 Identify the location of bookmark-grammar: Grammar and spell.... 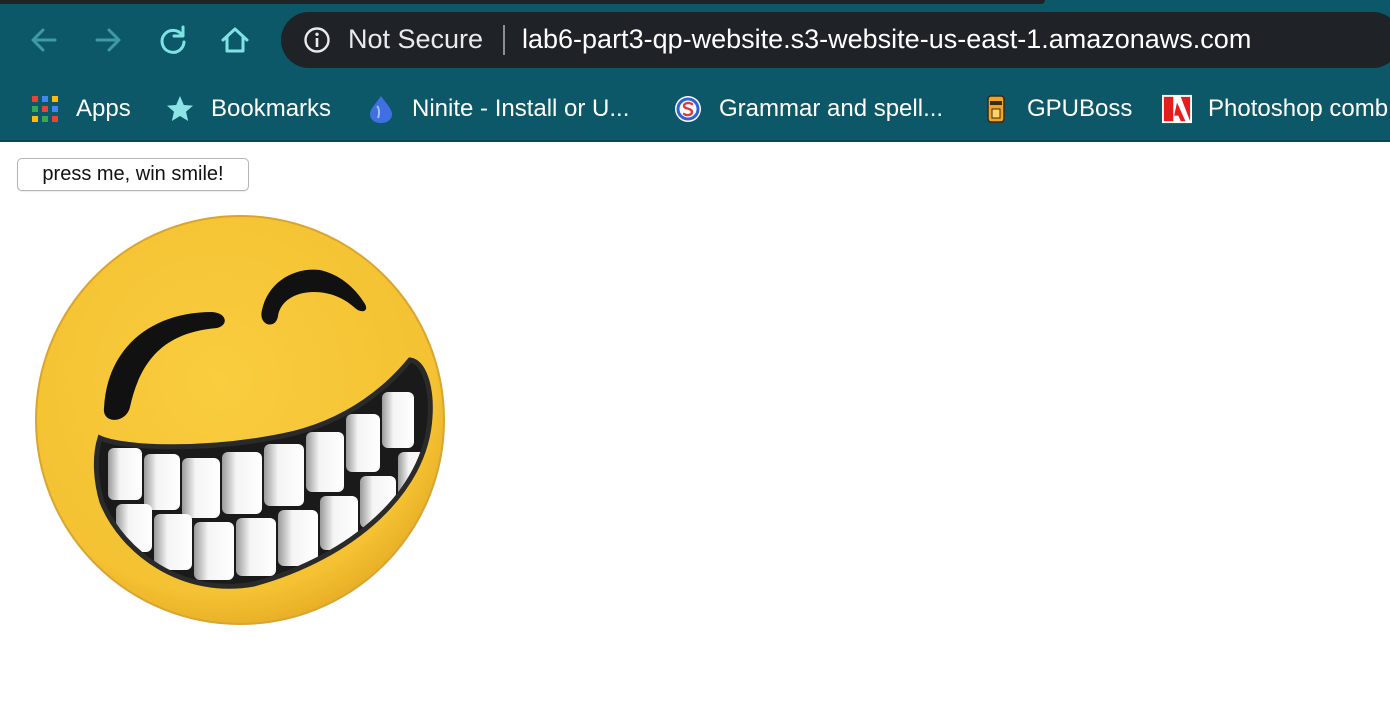
(808, 109).